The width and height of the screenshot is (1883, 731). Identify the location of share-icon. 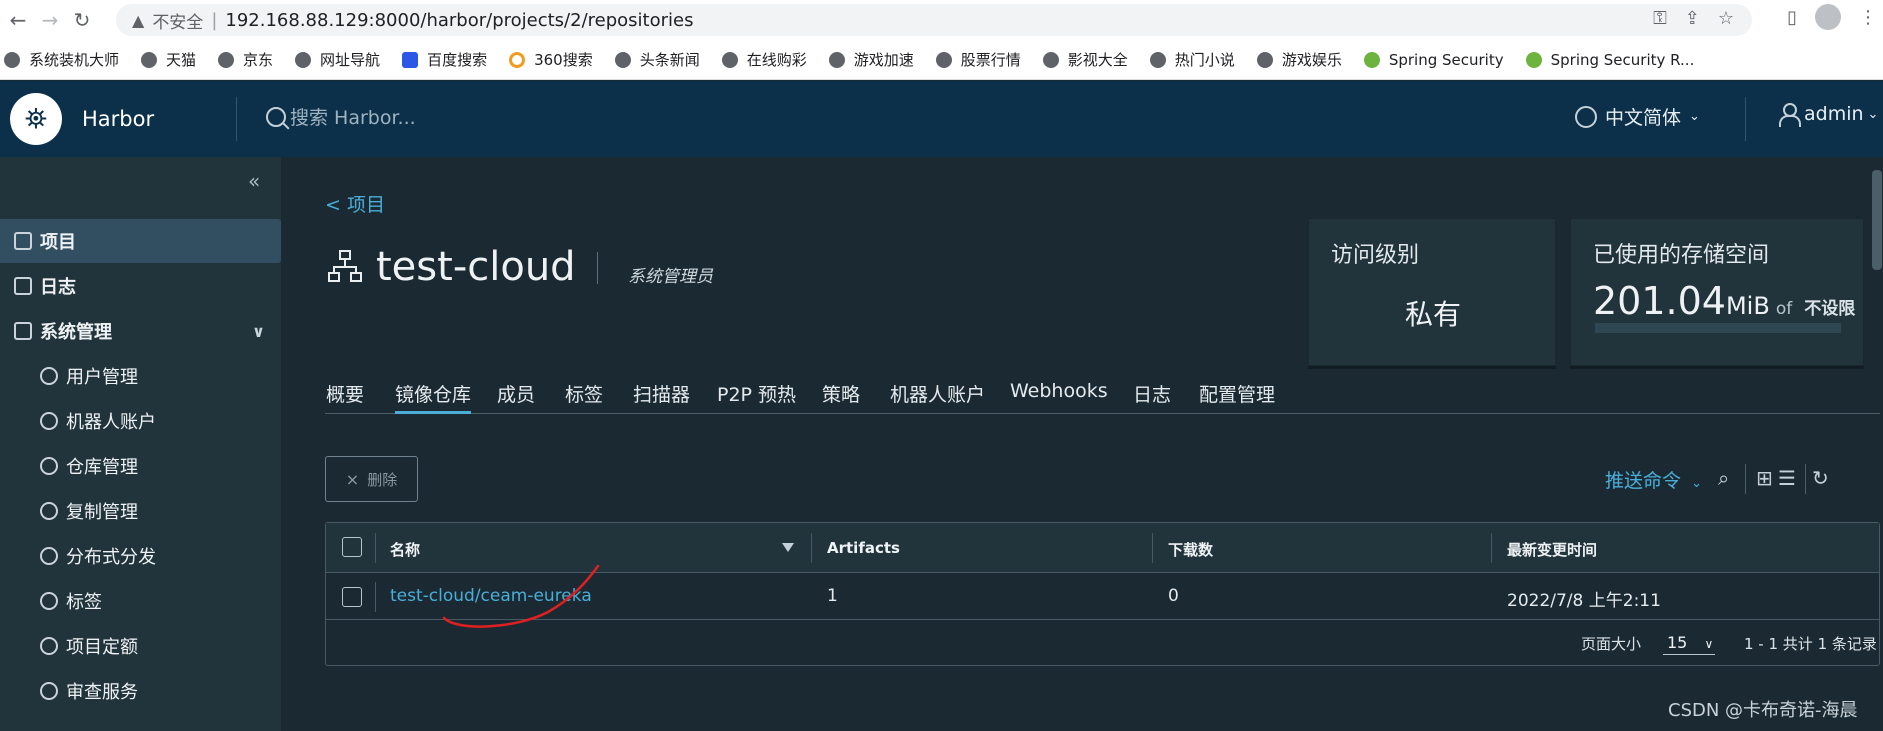
(49, 556).